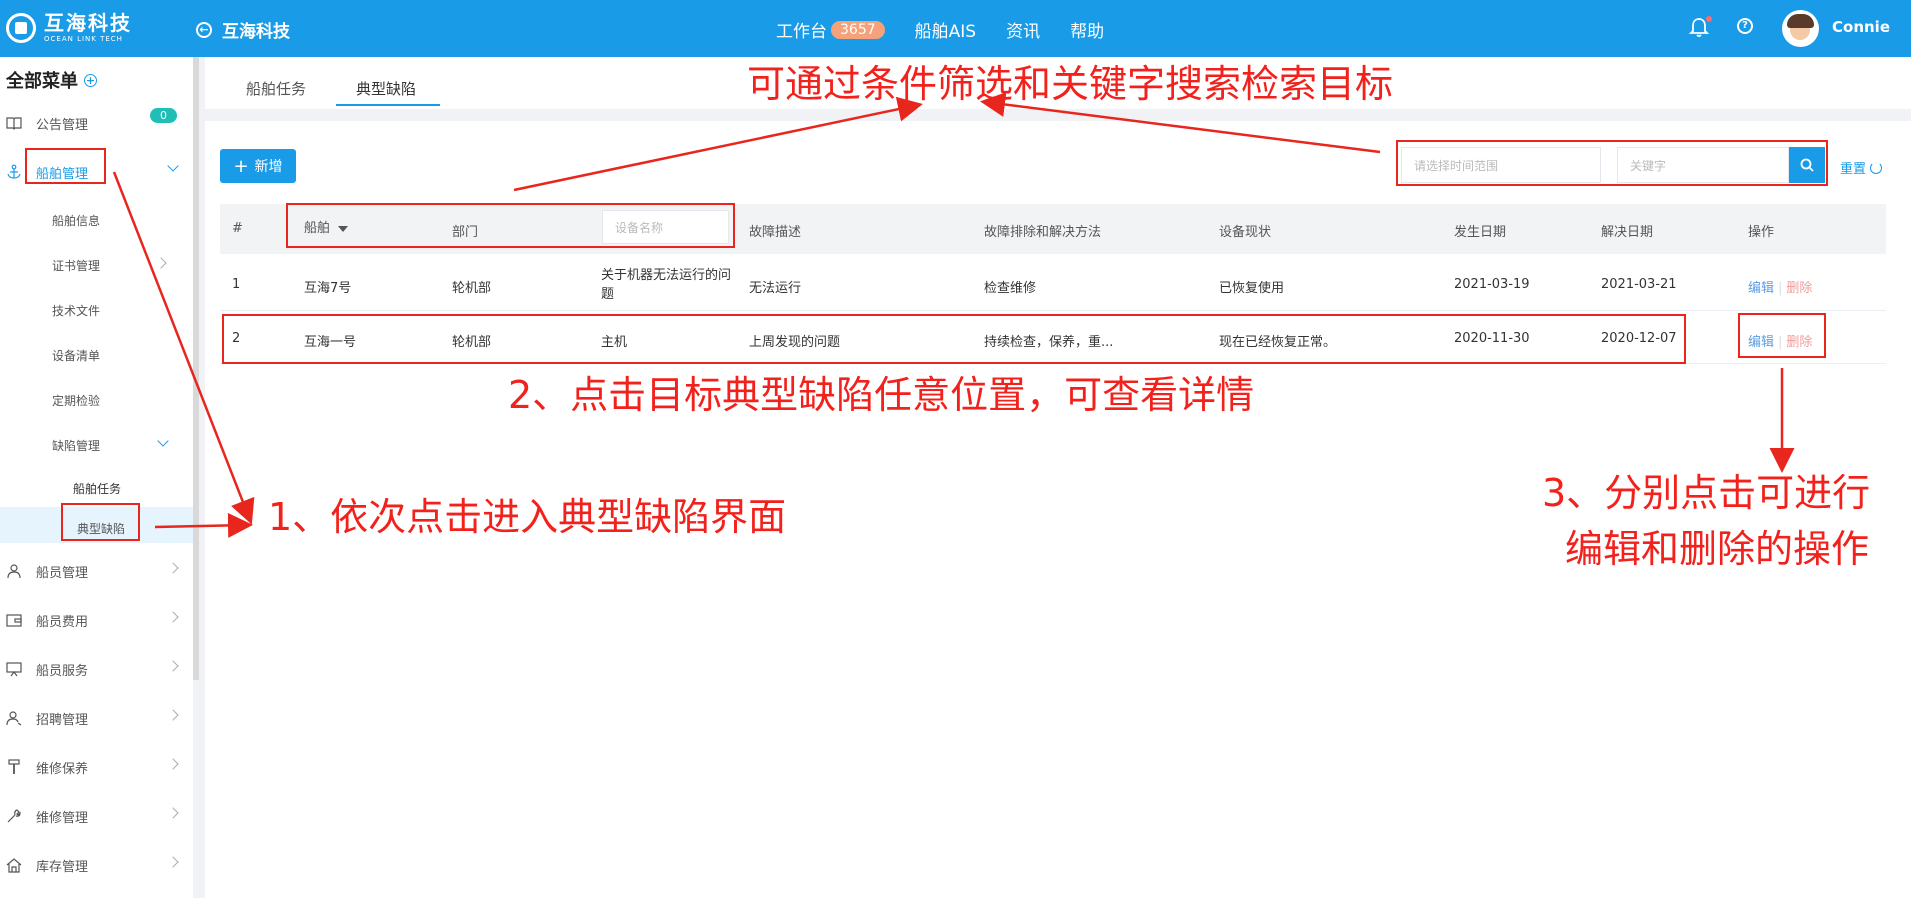 This screenshot has height=898, width=1911. I want to click on sidebar-title: 全部菜单 +, so click(51, 80).